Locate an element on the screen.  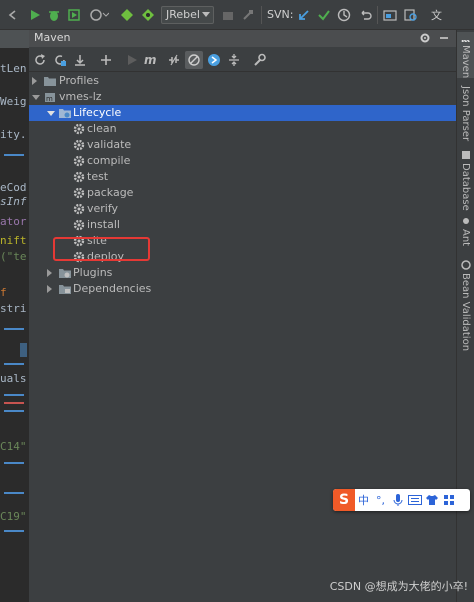
error-marker is located at coordinates (14, 403).